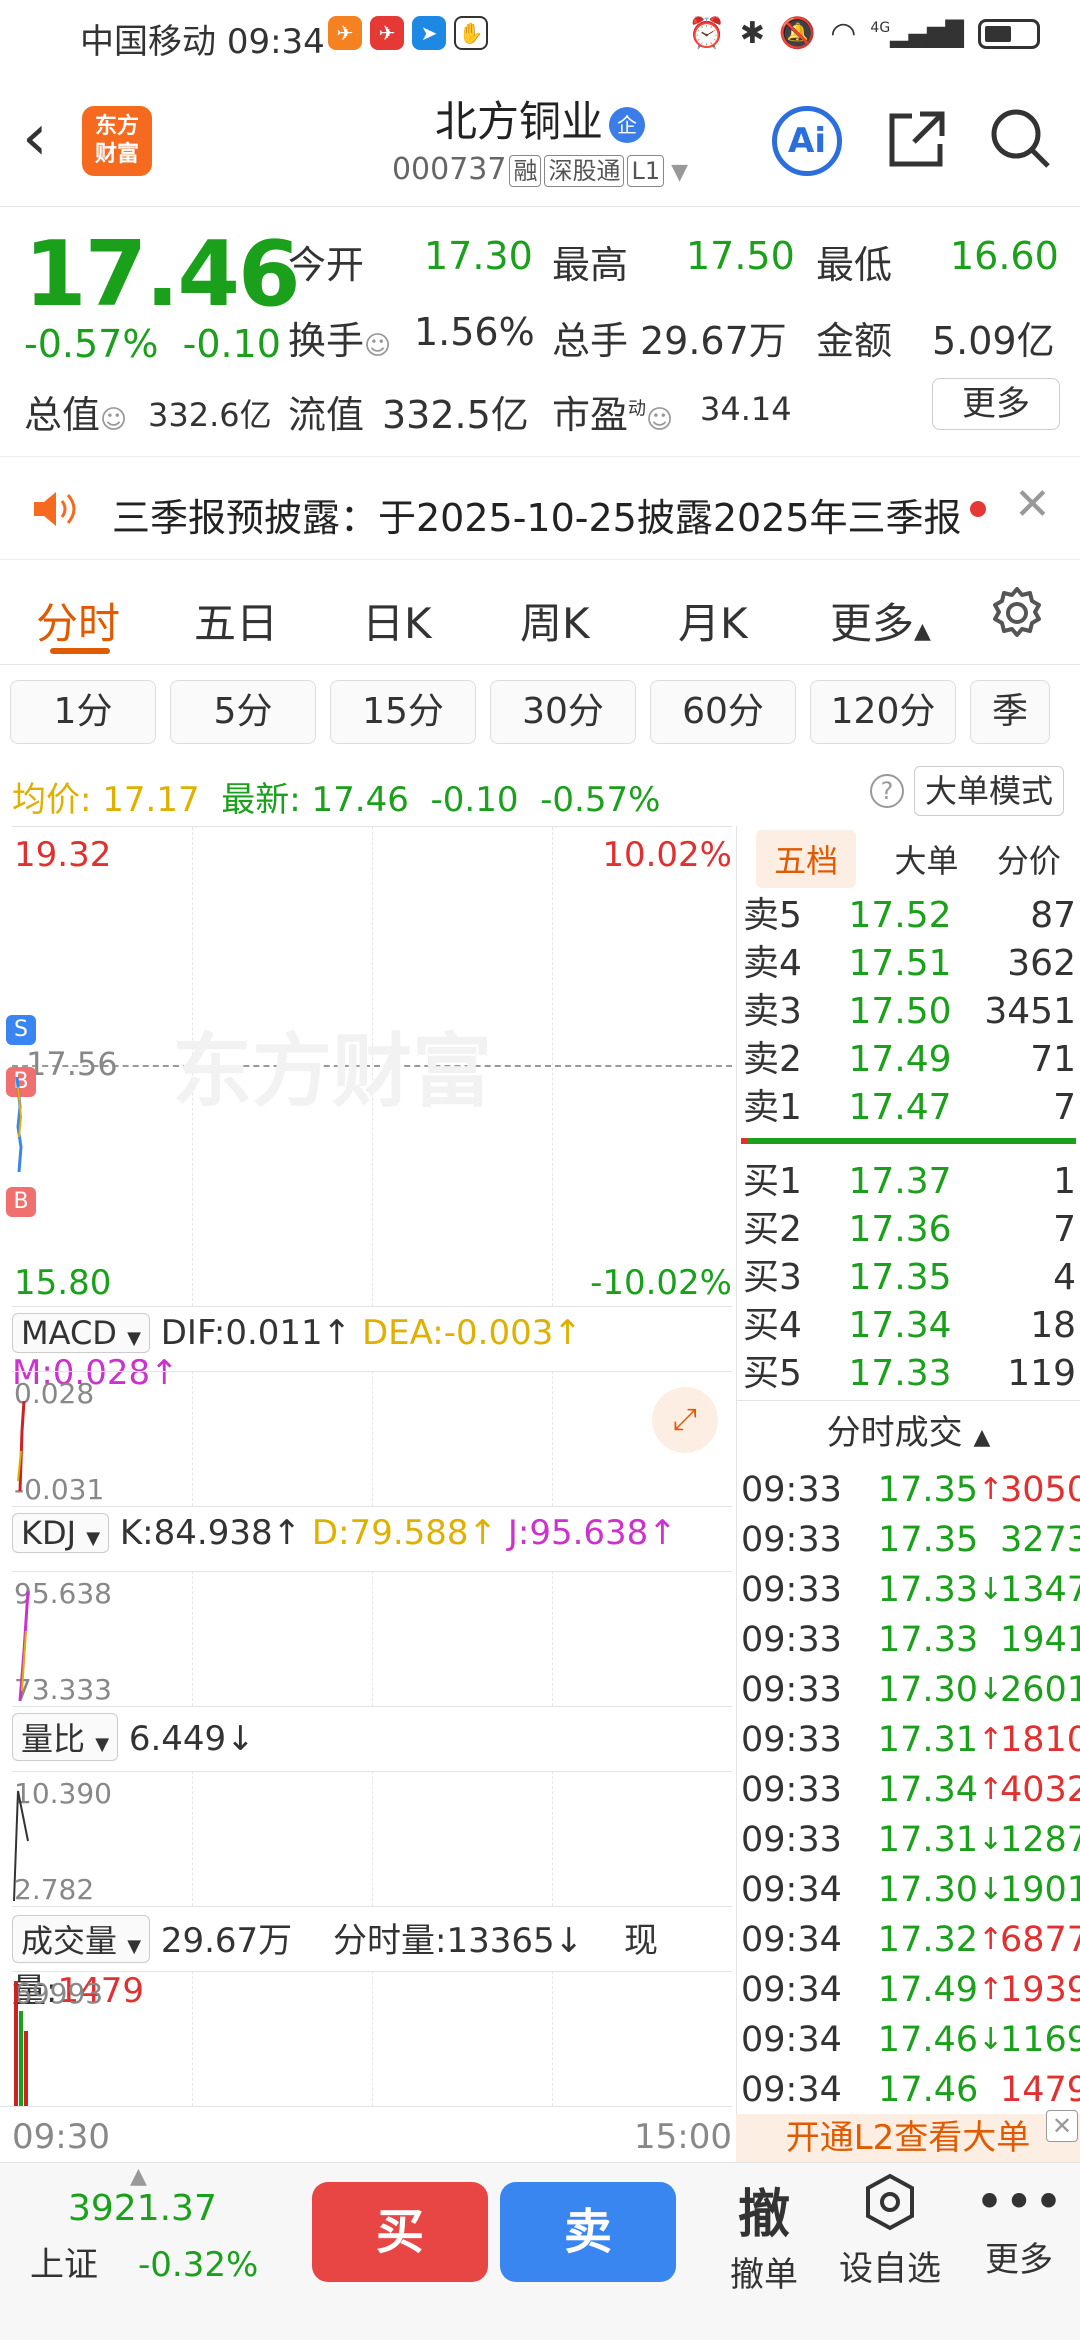 The image size is (1080, 2340). What do you see at coordinates (1017, 613) in the screenshot?
I see `settings-gear-icon` at bounding box center [1017, 613].